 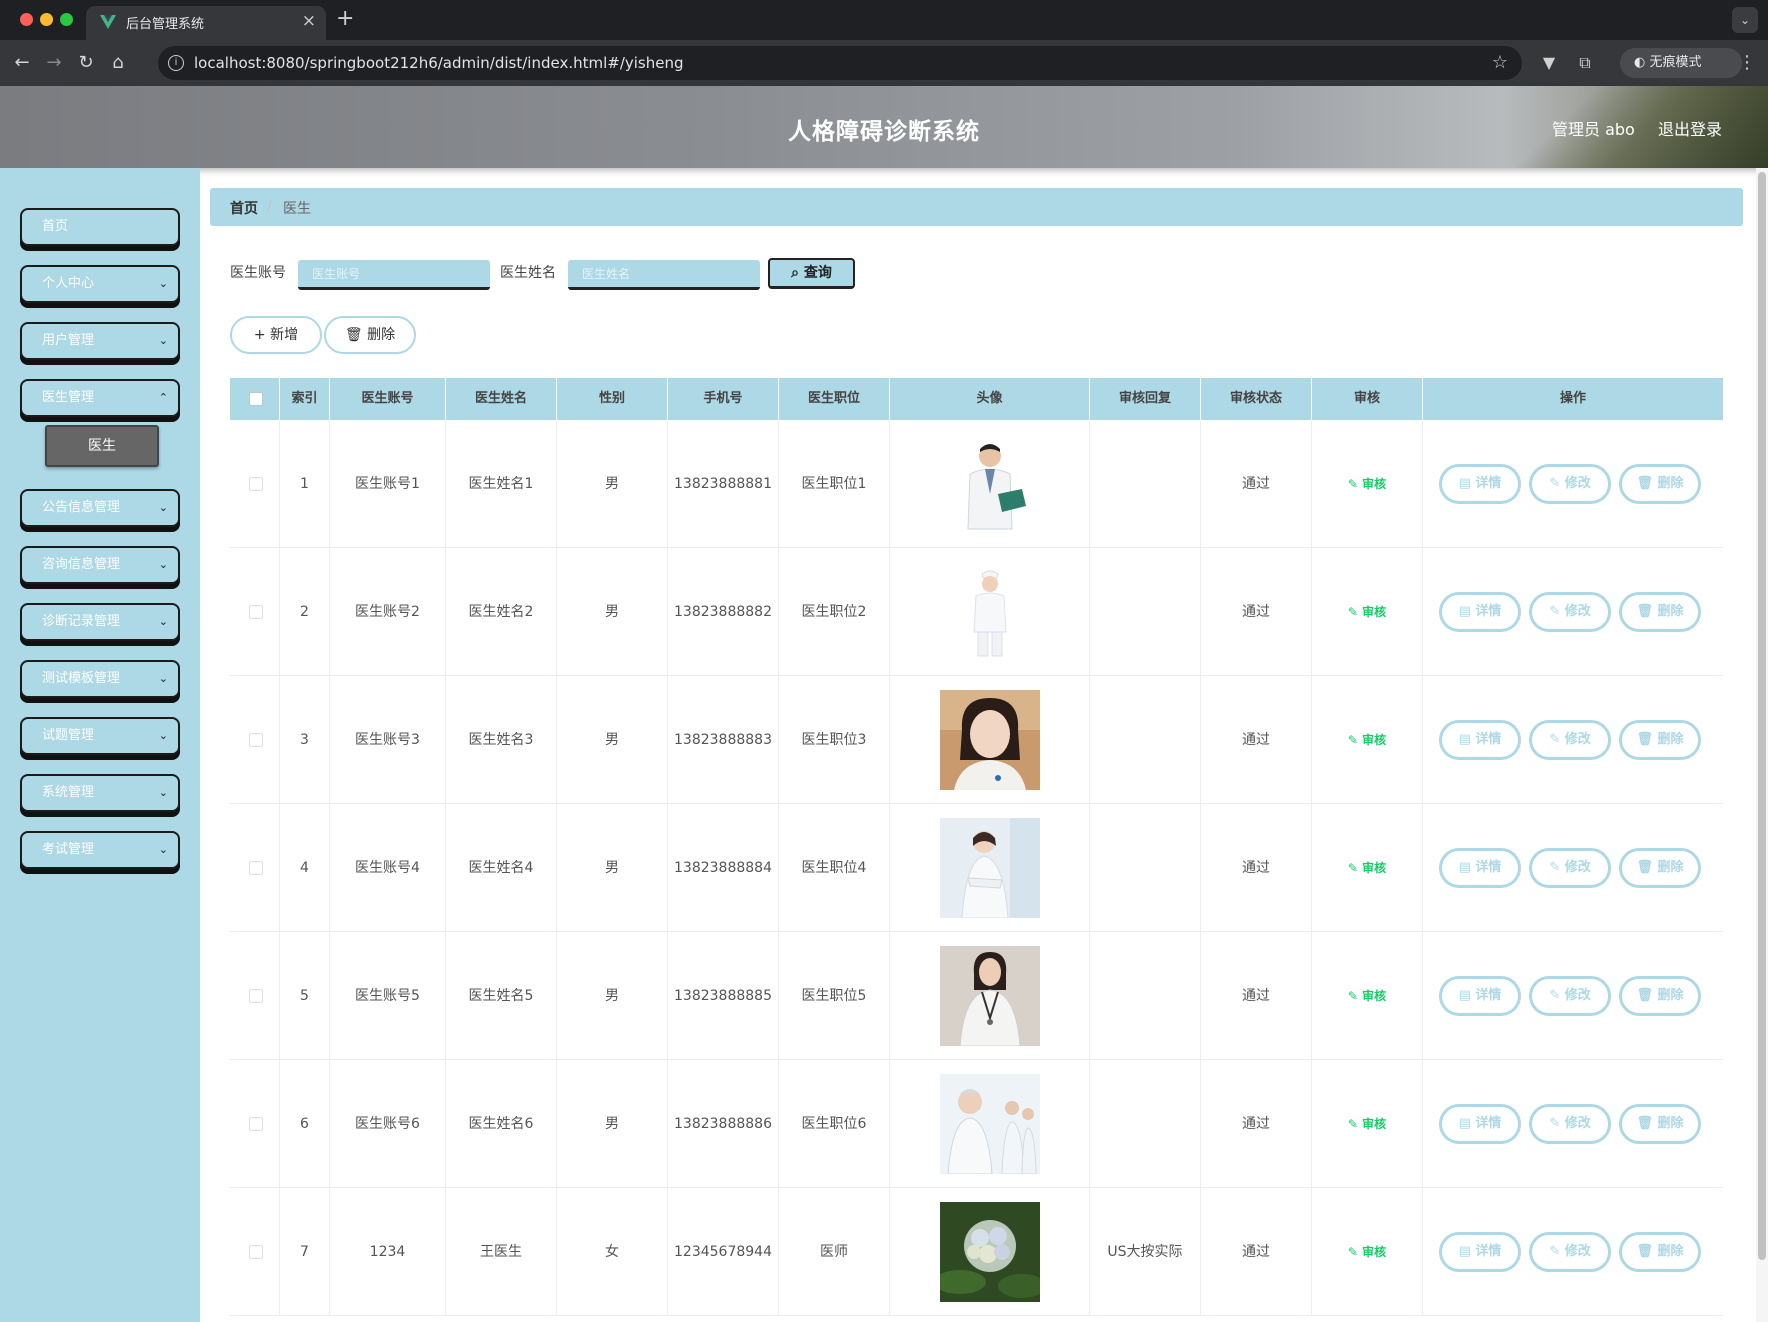 What do you see at coordinates (1762, 716) in the screenshot?
I see `scrollbar-thumb` at bounding box center [1762, 716].